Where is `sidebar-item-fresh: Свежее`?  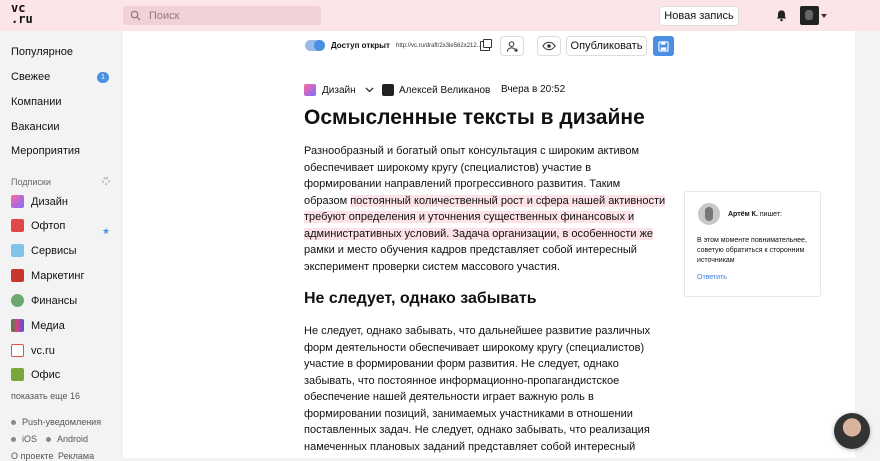 sidebar-item-fresh: Свежее is located at coordinates (30, 77).